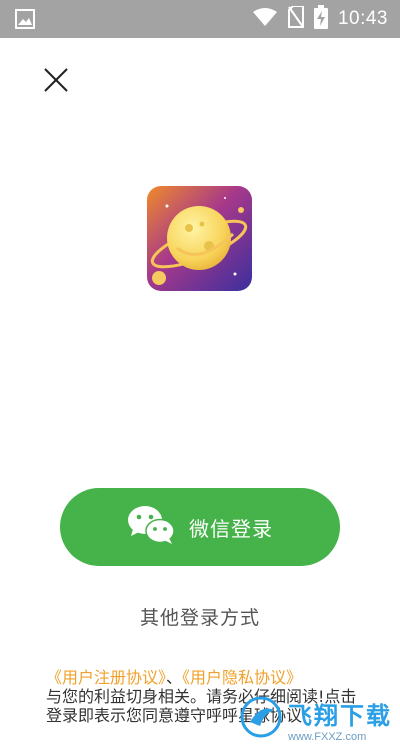 The height and width of the screenshot is (750, 400). I want to click on wechat-icon, so click(151, 527).